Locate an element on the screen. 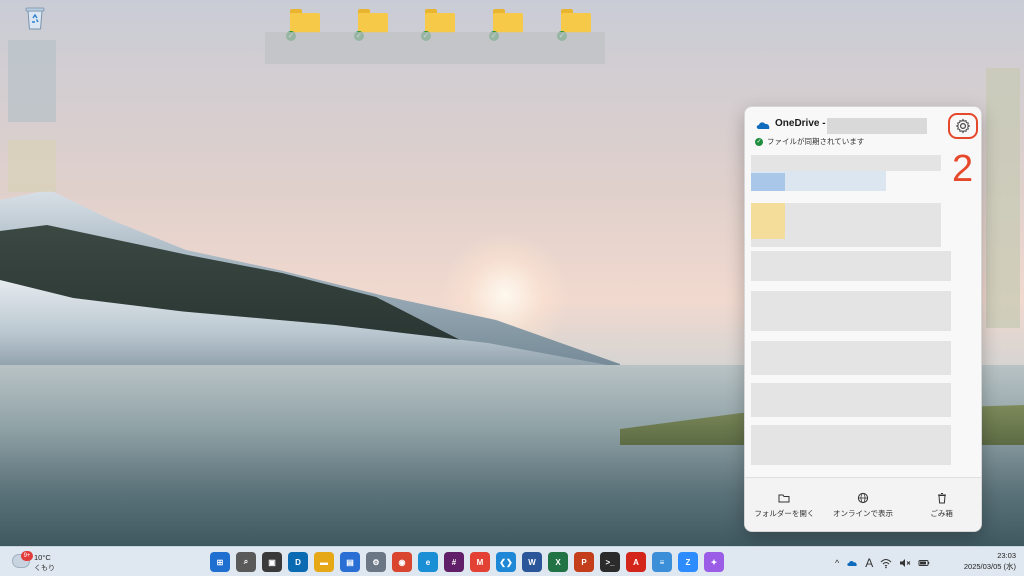  zoom-icon: Z is located at coordinates (688, 562).